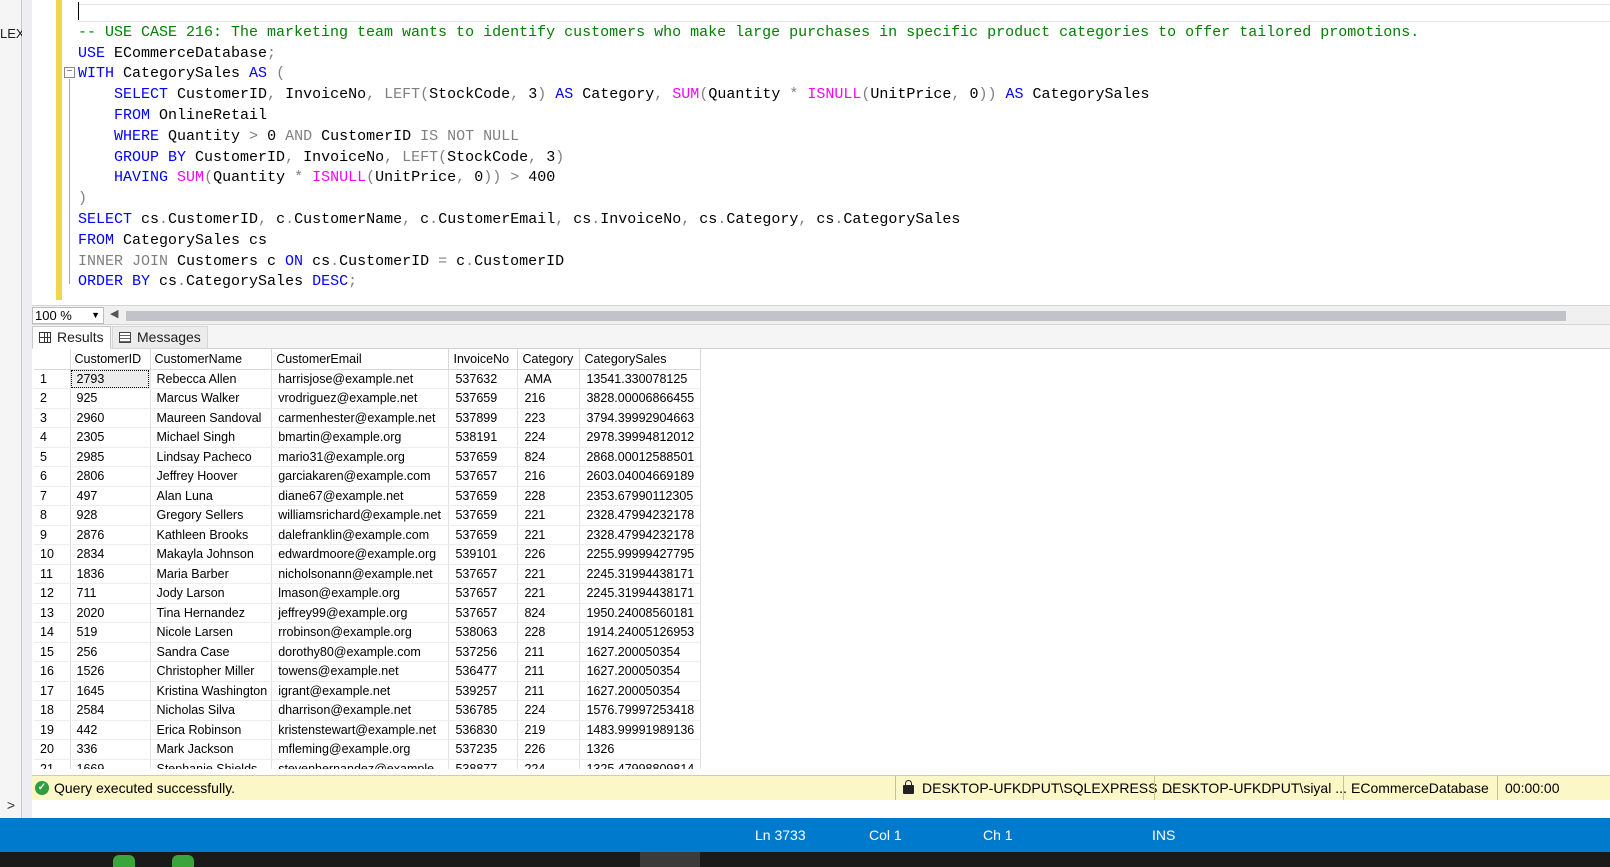 The height and width of the screenshot is (867, 1610). I want to click on row-number: 5, so click(52, 457).